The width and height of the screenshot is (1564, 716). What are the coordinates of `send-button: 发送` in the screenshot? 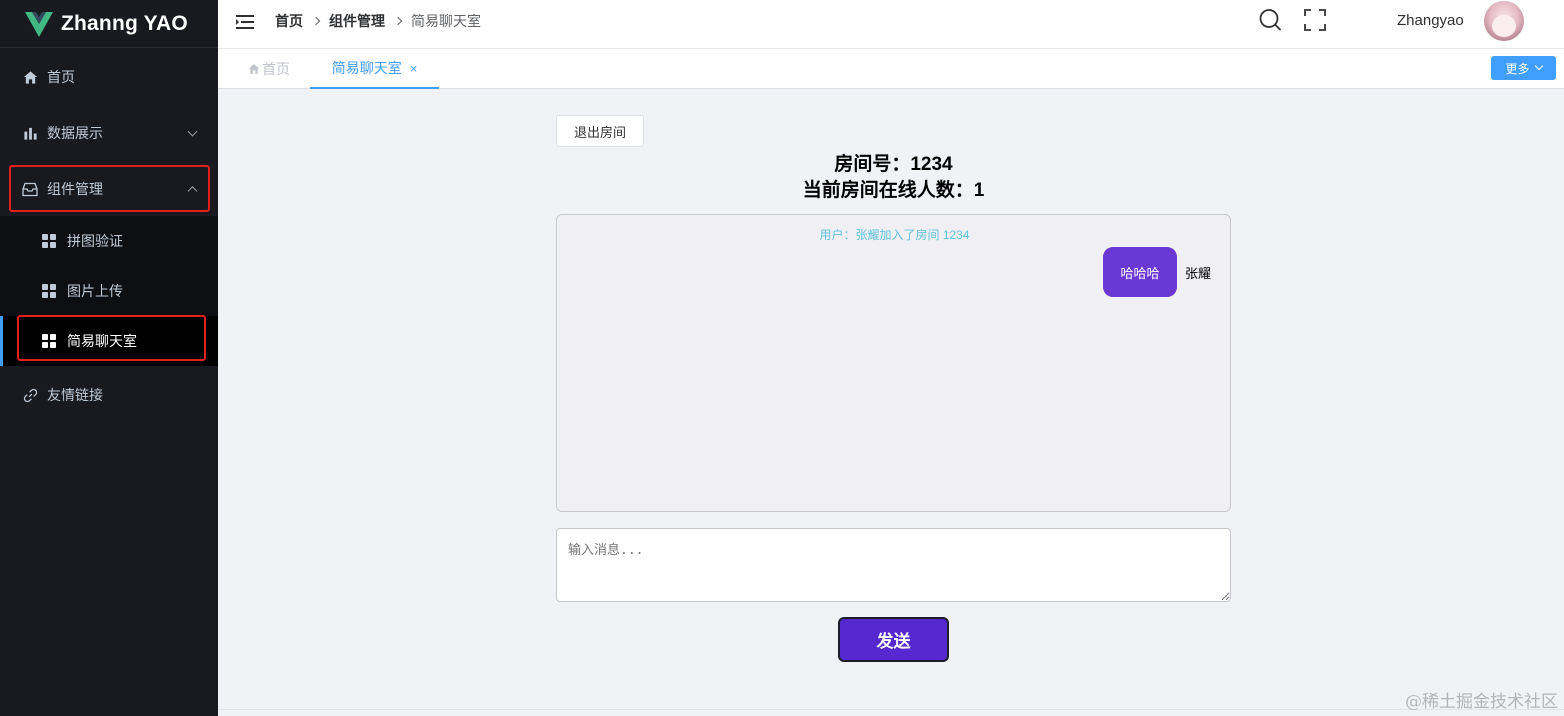 It's located at (893, 639).